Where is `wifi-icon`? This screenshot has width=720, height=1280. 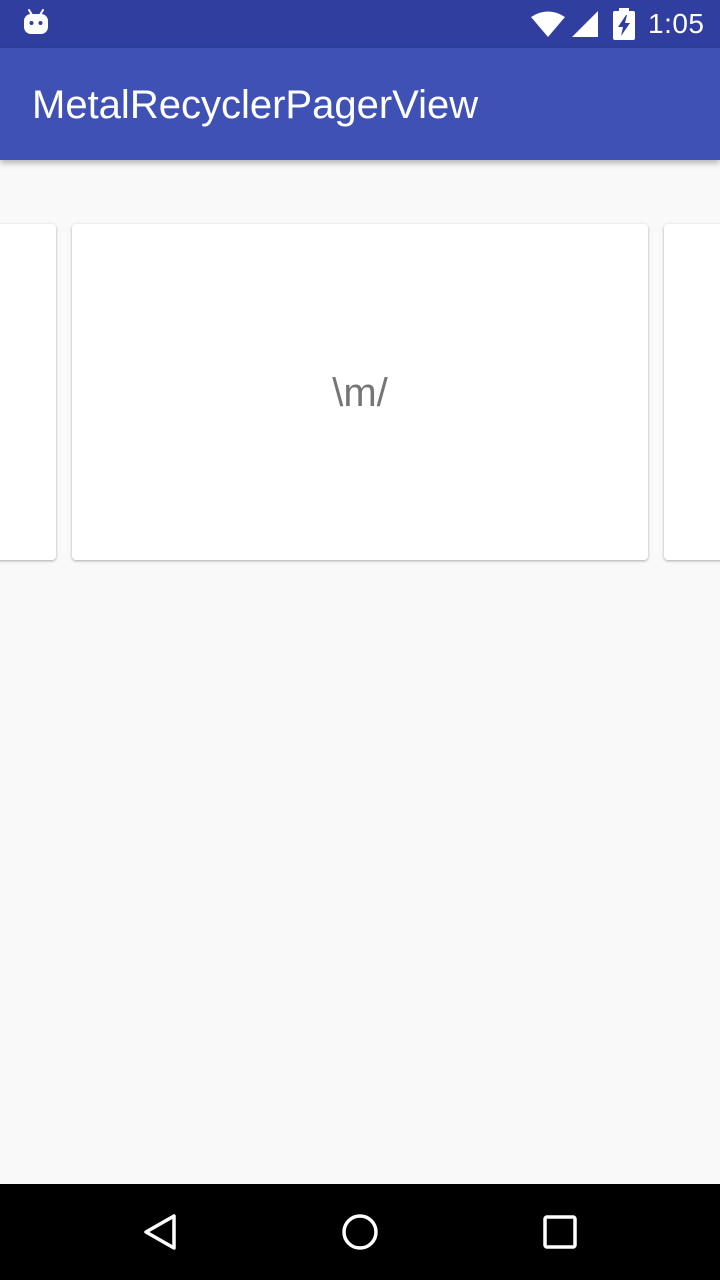 wifi-icon is located at coordinates (548, 24).